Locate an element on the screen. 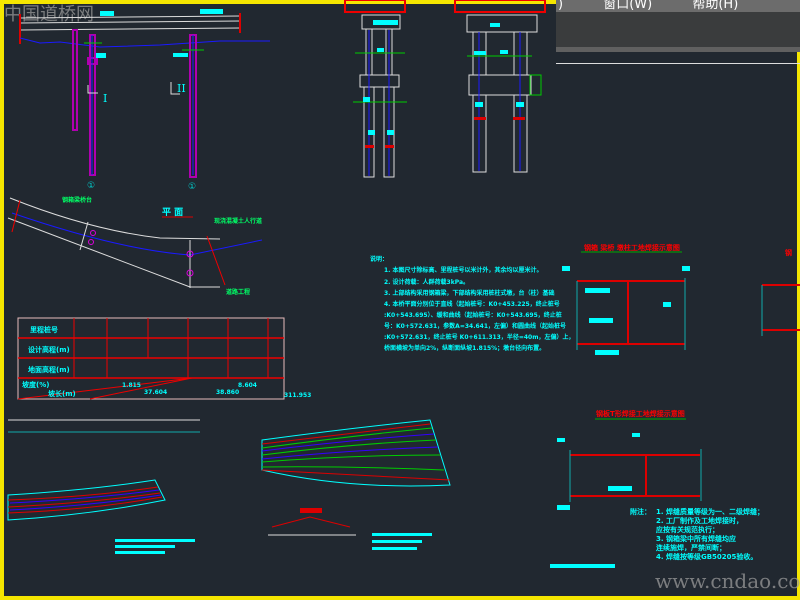  detail1-title: 钢箱 梁桥 墩柱工地焊接示意图 is located at coordinates (632, 247).